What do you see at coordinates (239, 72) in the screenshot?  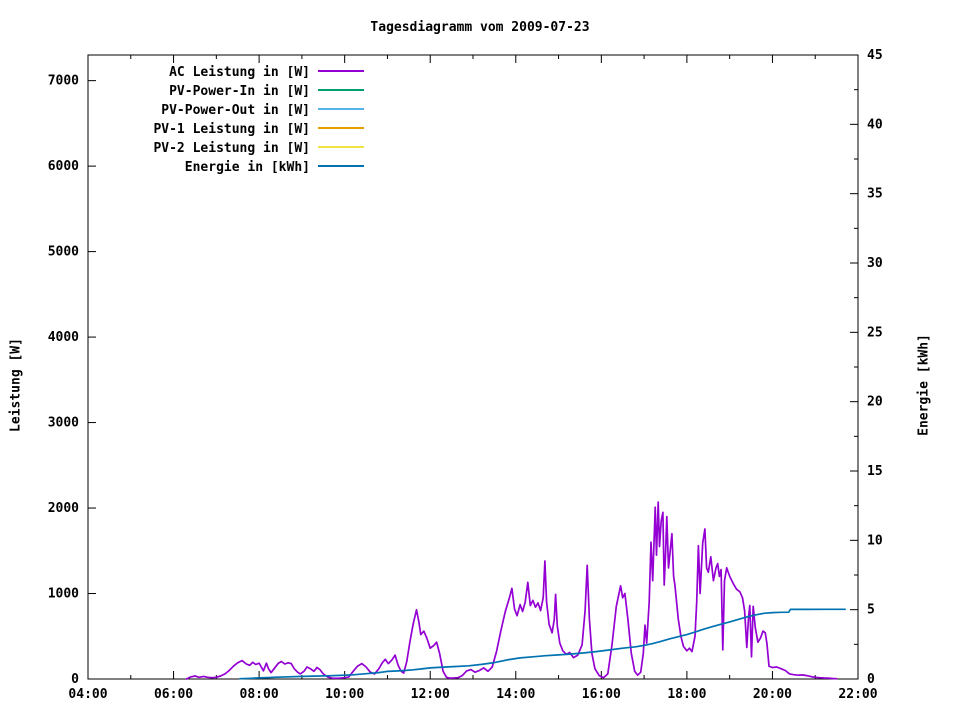 I see `legend-label: AC Leistung in [W]` at bounding box center [239, 72].